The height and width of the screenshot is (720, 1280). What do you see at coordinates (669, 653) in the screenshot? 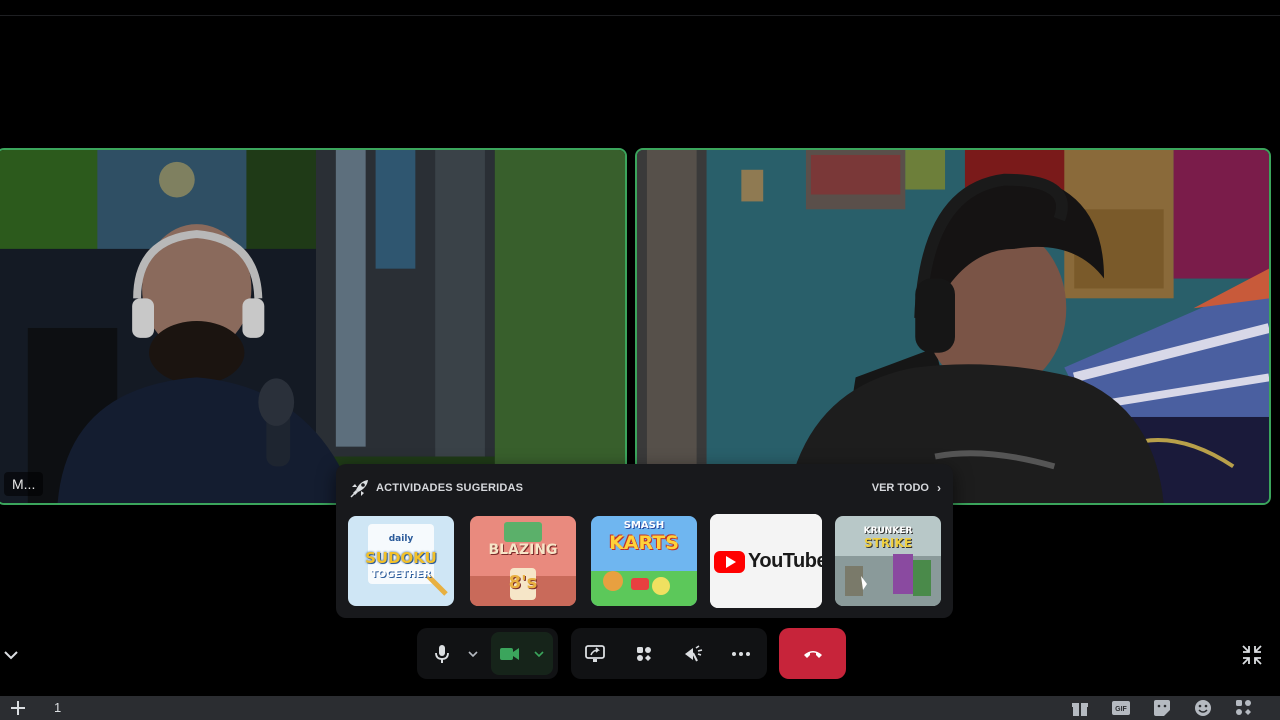
I see `call-action-controls` at bounding box center [669, 653].